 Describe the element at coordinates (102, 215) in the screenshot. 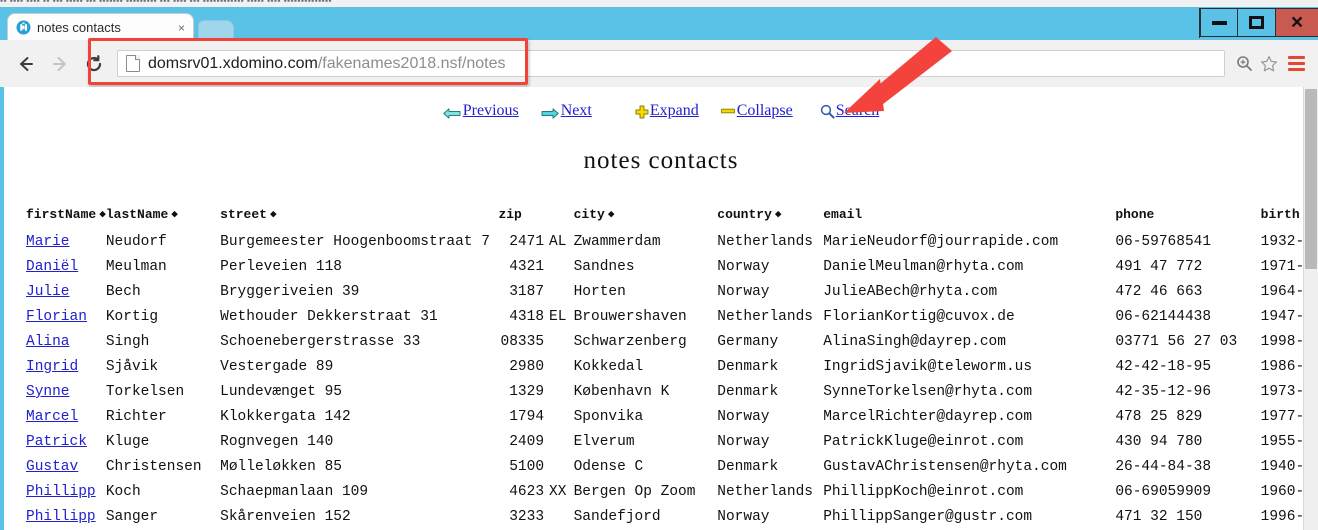

I see `sort-icon-firstname: ◆` at that location.